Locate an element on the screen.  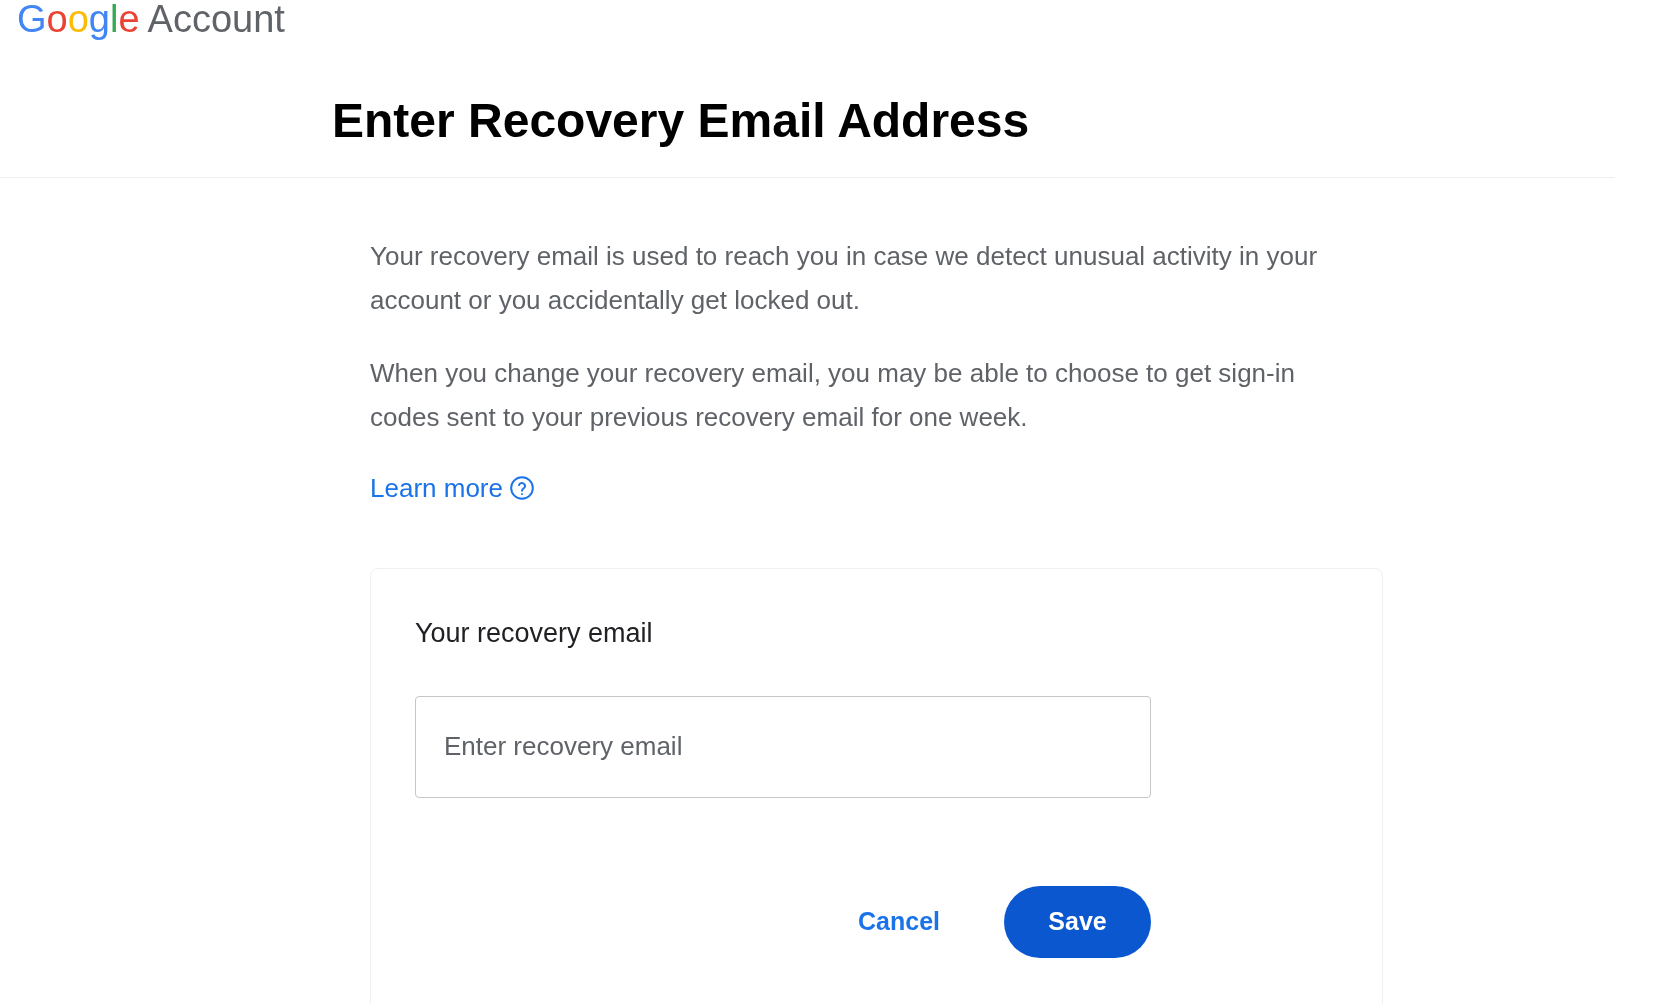
product-name: Account is located at coordinates (216, 19).